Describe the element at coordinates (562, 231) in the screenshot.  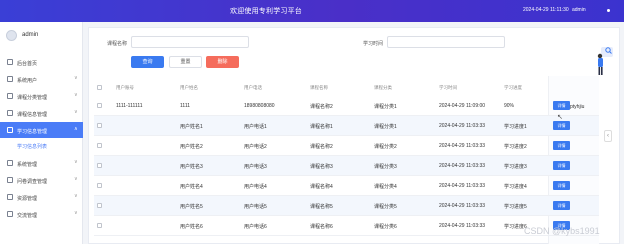
I see `watermark: CSDN @kybs1991` at that location.